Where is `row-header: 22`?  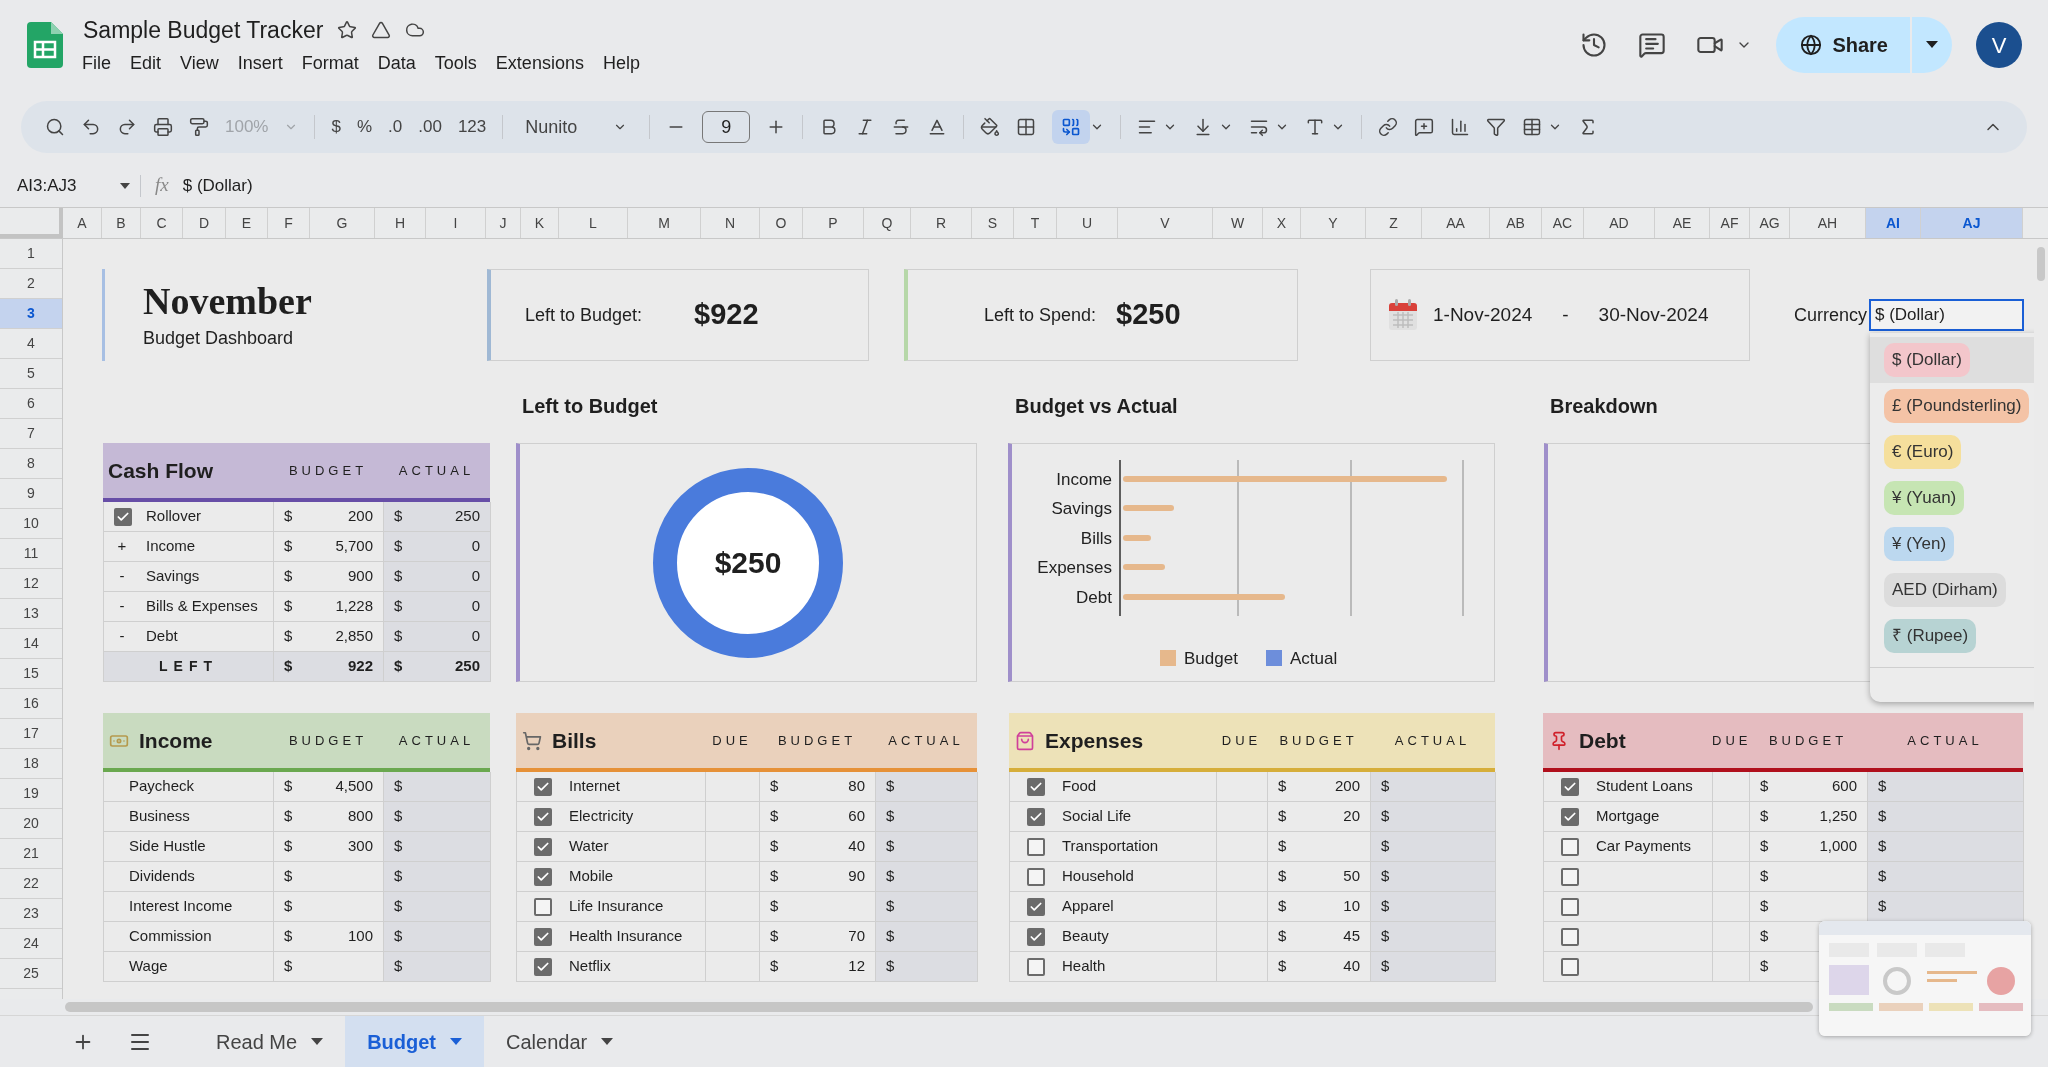
row-header: 22 is located at coordinates (31, 884).